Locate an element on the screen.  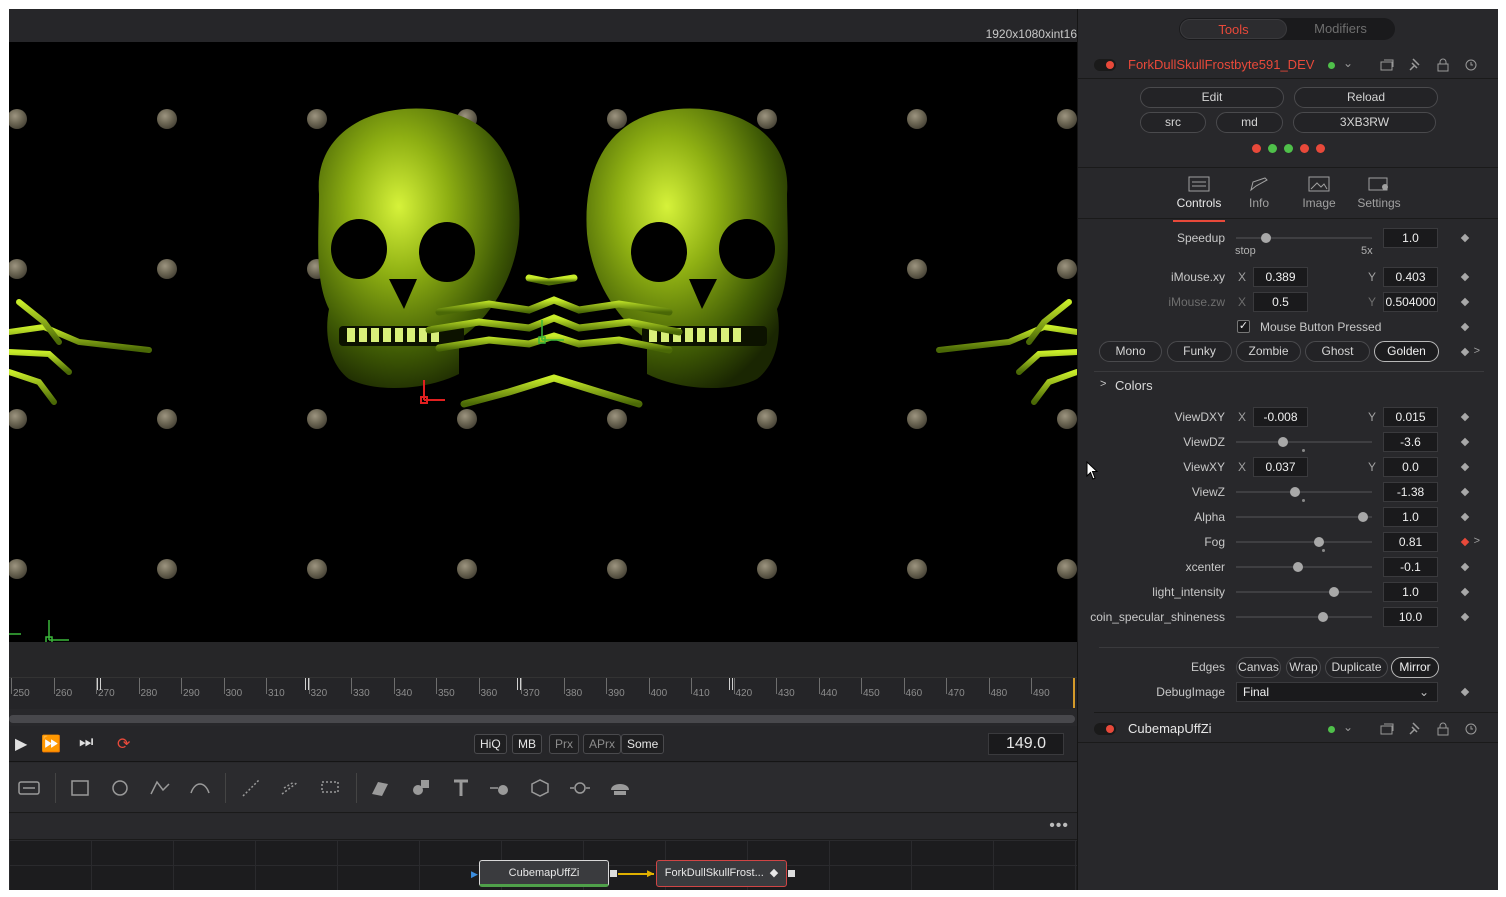
alpha-slider is located at coordinates (1304, 517).